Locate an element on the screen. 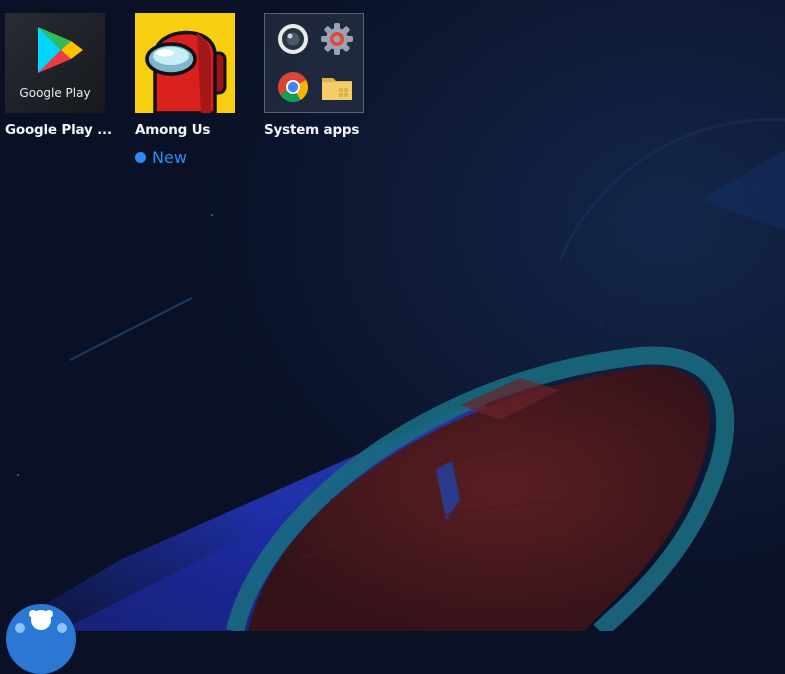  settings-gear-icon is located at coordinates (337, 39).